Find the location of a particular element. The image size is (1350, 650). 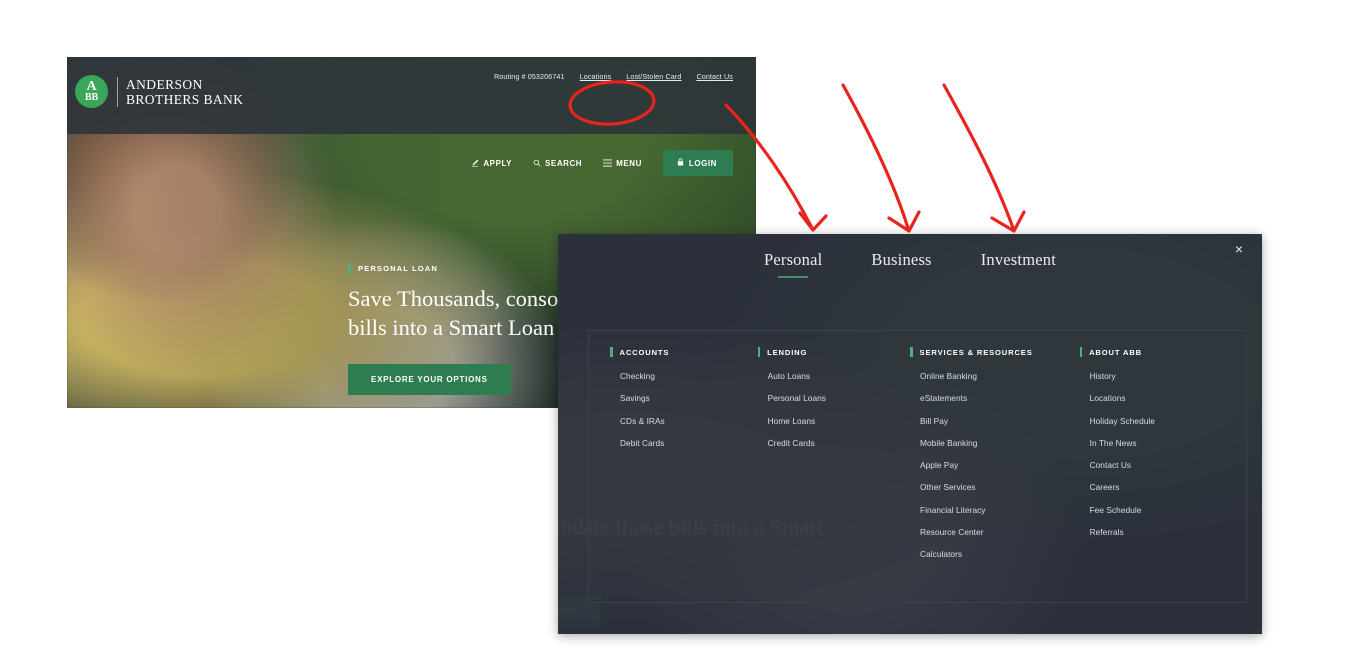

login-button: LOGIN is located at coordinates (697, 163).